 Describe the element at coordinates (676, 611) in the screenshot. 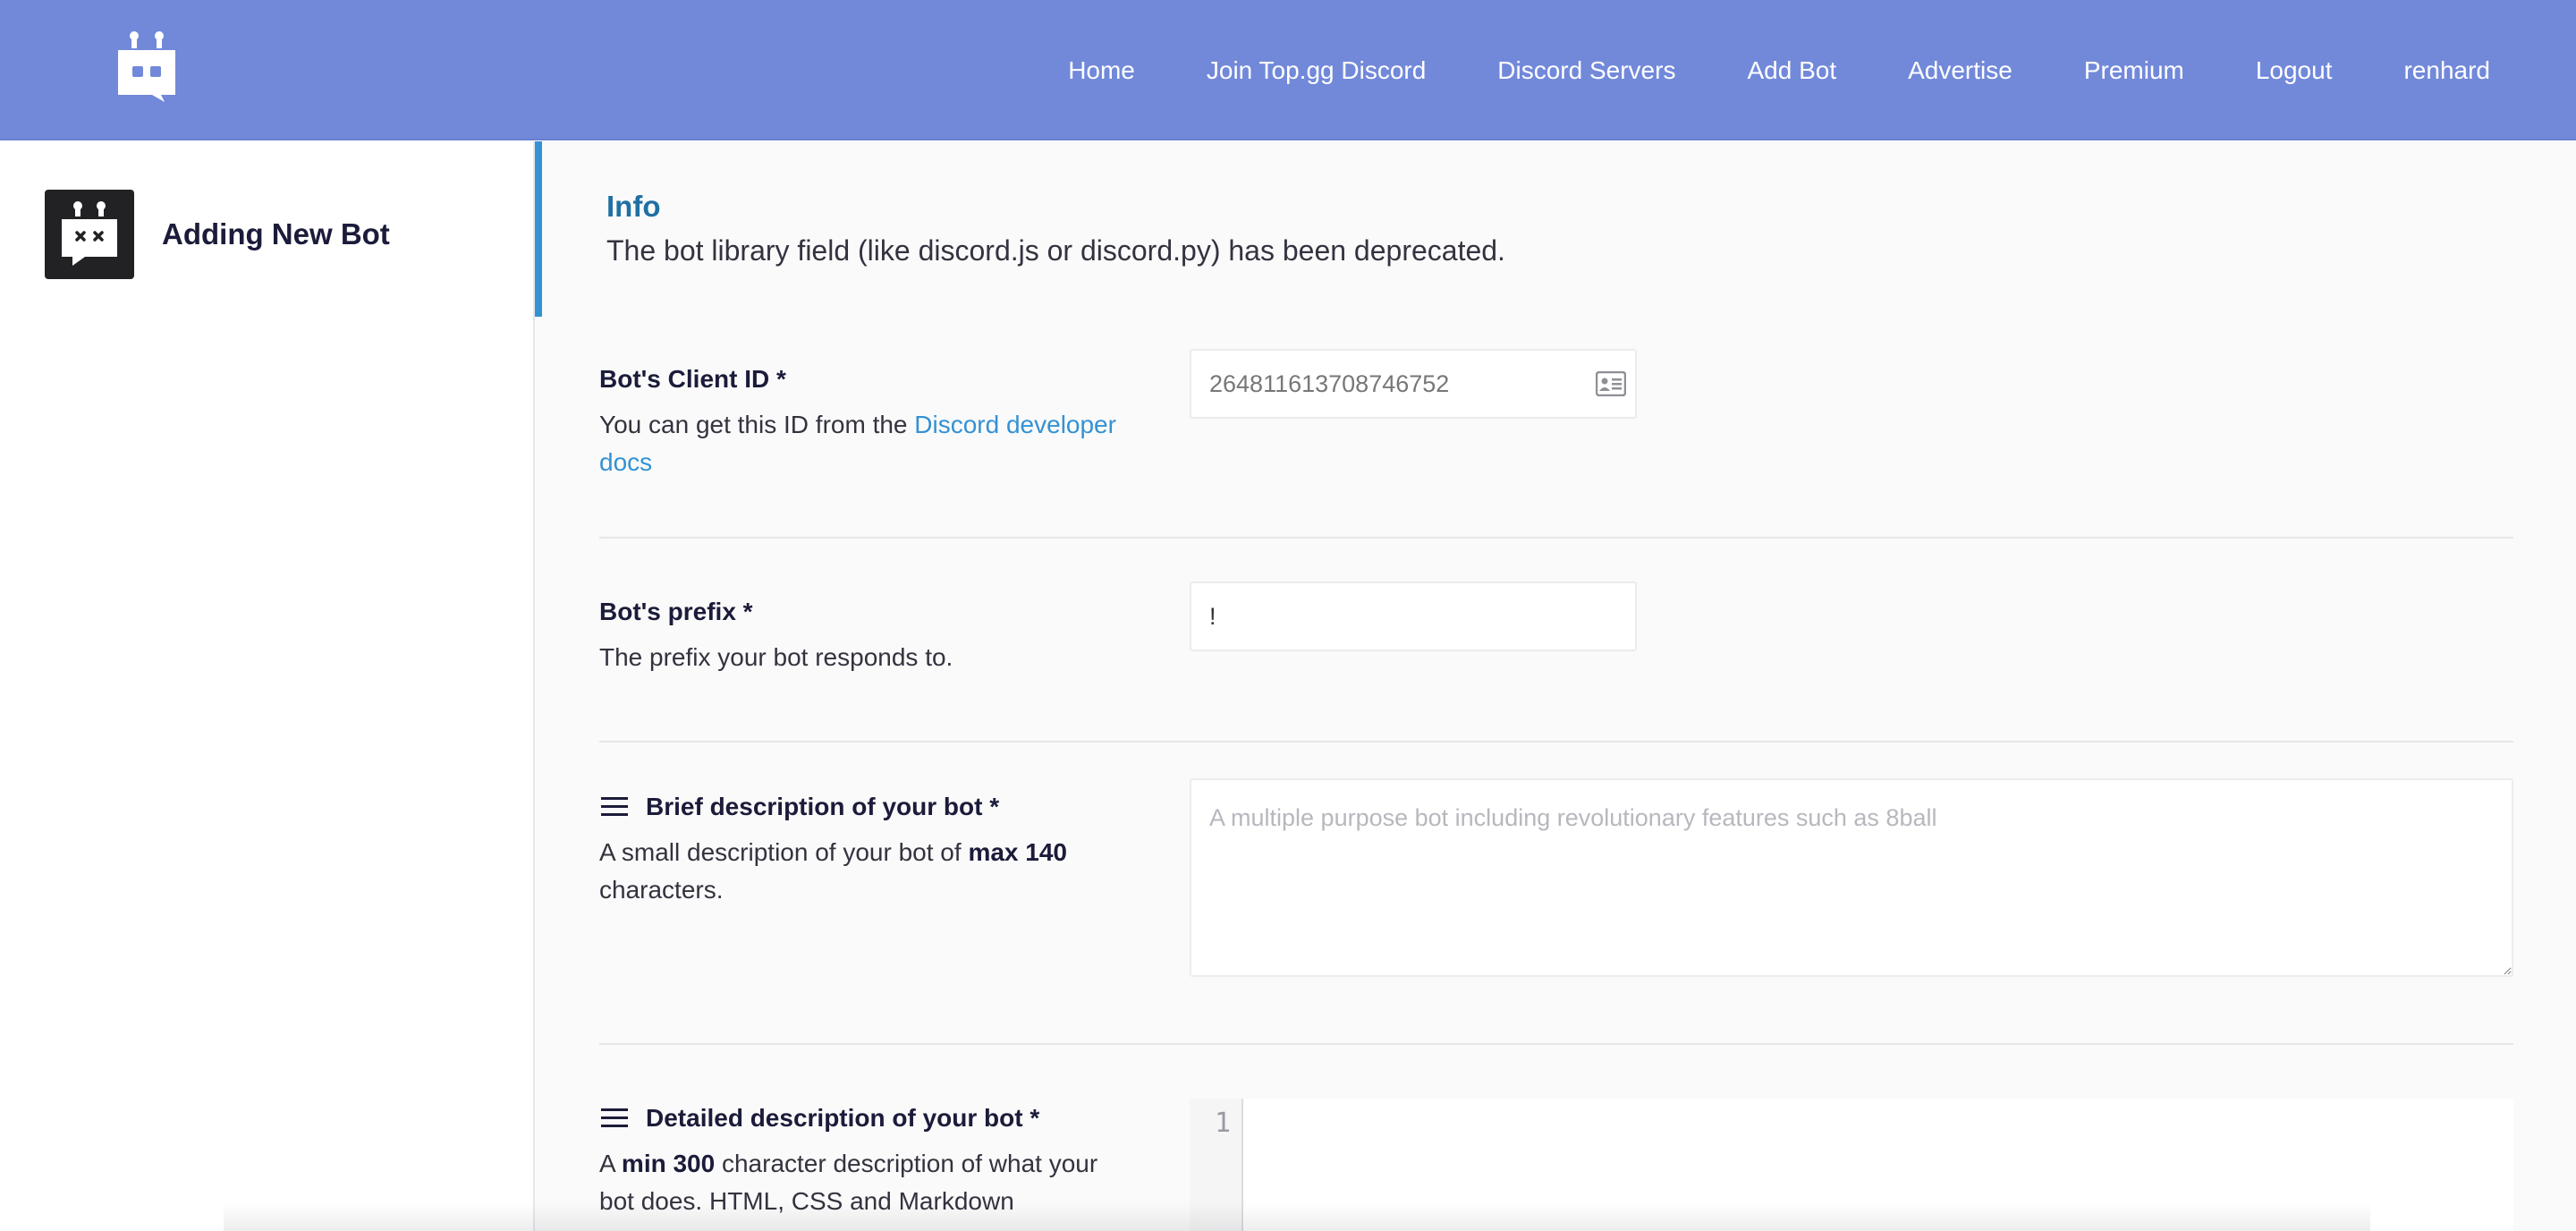

I see `prefix-label: Bot's prefix *` at that location.